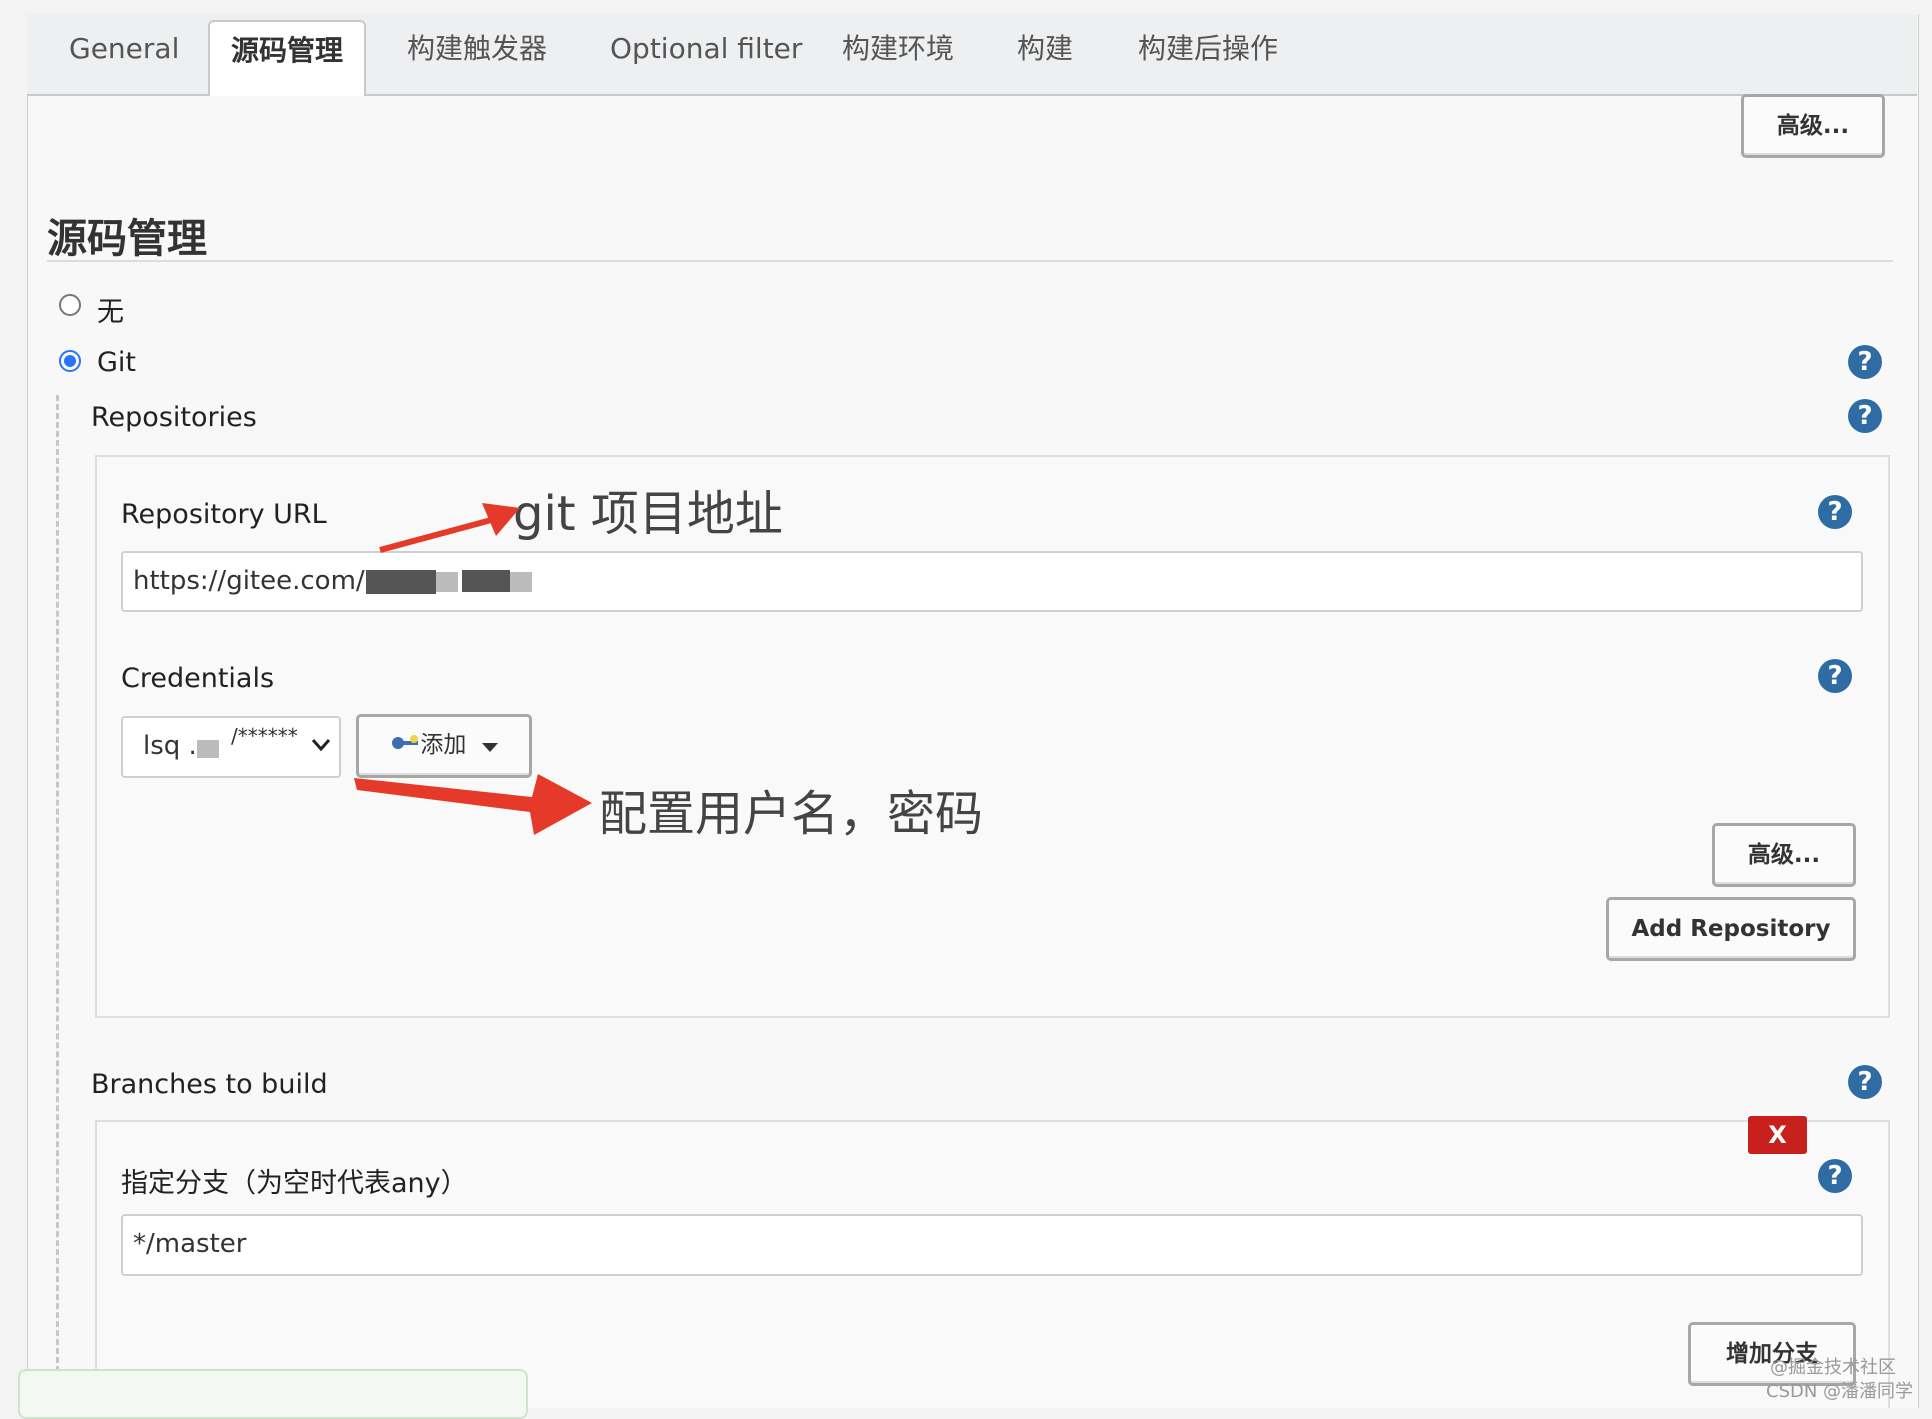 The image size is (1932, 1419). I want to click on branch-spec-help-icon: ?, so click(1835, 1176).